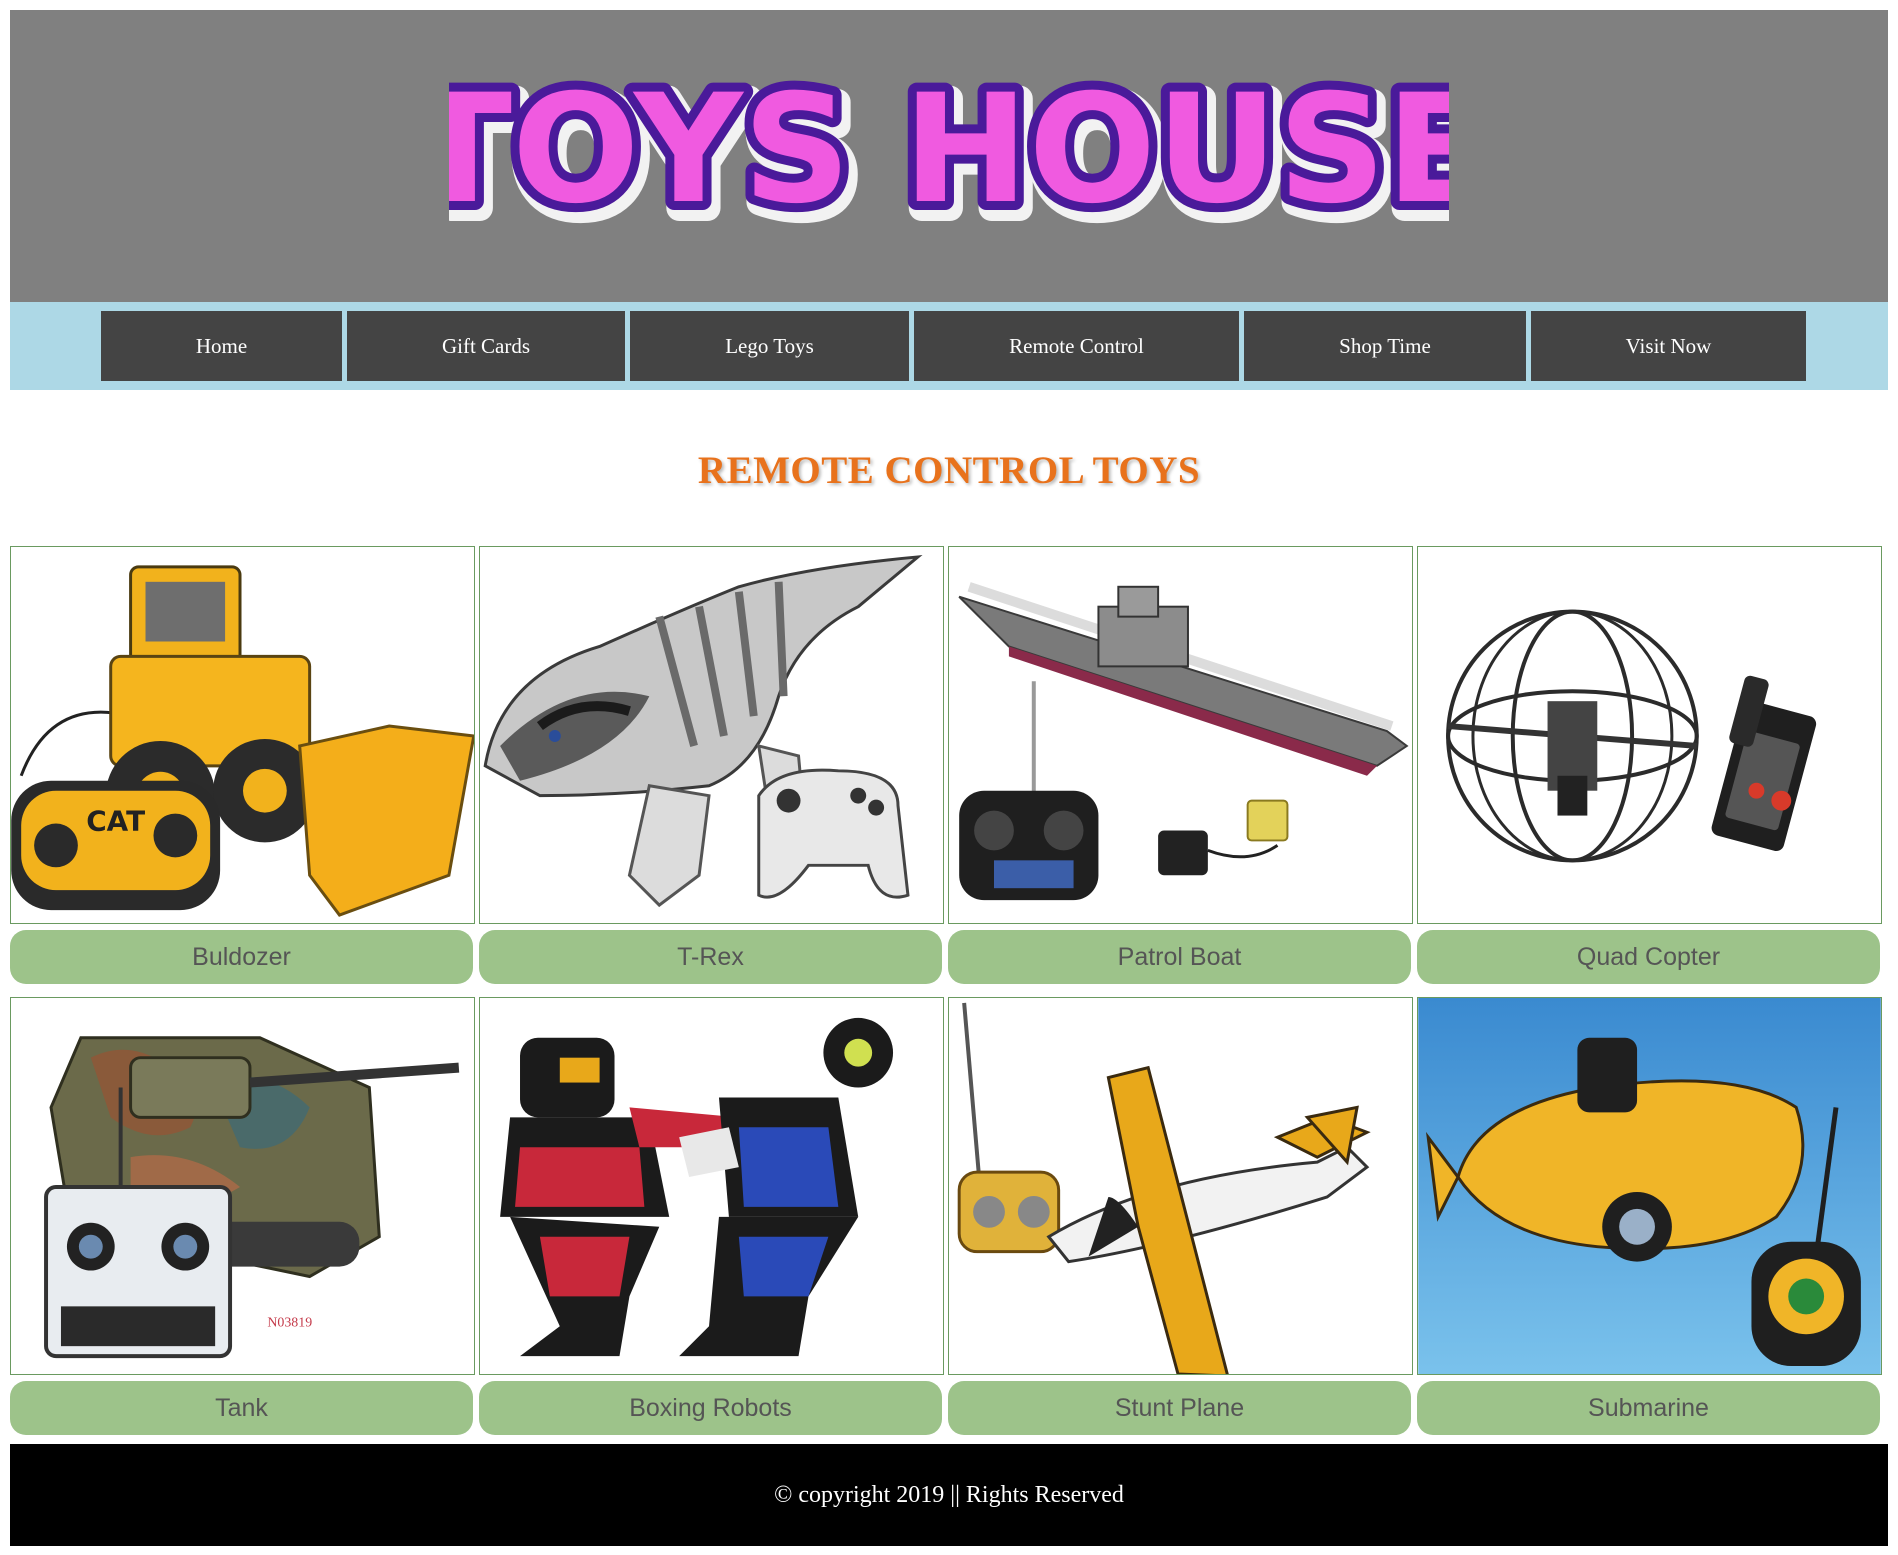 Image resolution: width=1898 pixels, height=1555 pixels. I want to click on product-label-patrol-boat: Patrol Boat, so click(1179, 957).